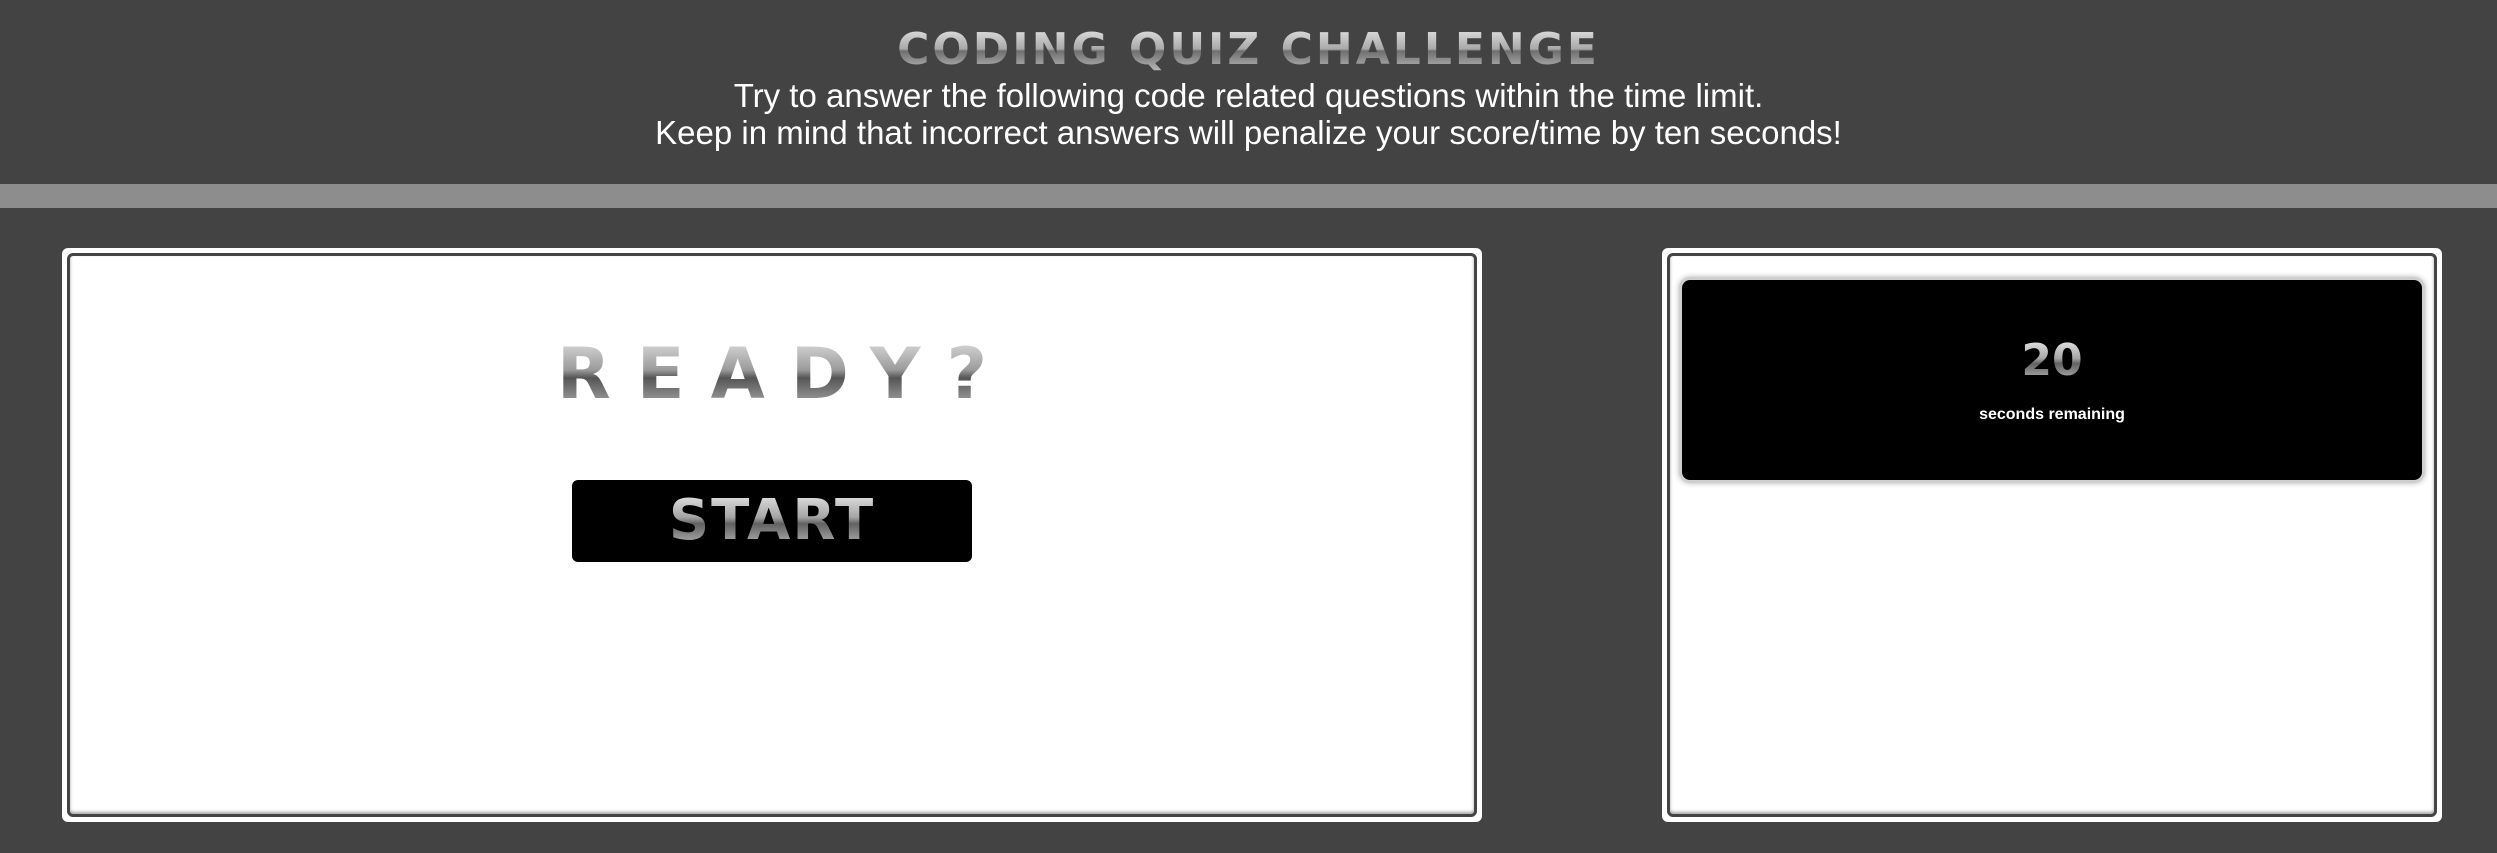  Describe the element at coordinates (1248, 50) in the screenshot. I see `app-title: CODING QUIZ CHALLENGE` at that location.